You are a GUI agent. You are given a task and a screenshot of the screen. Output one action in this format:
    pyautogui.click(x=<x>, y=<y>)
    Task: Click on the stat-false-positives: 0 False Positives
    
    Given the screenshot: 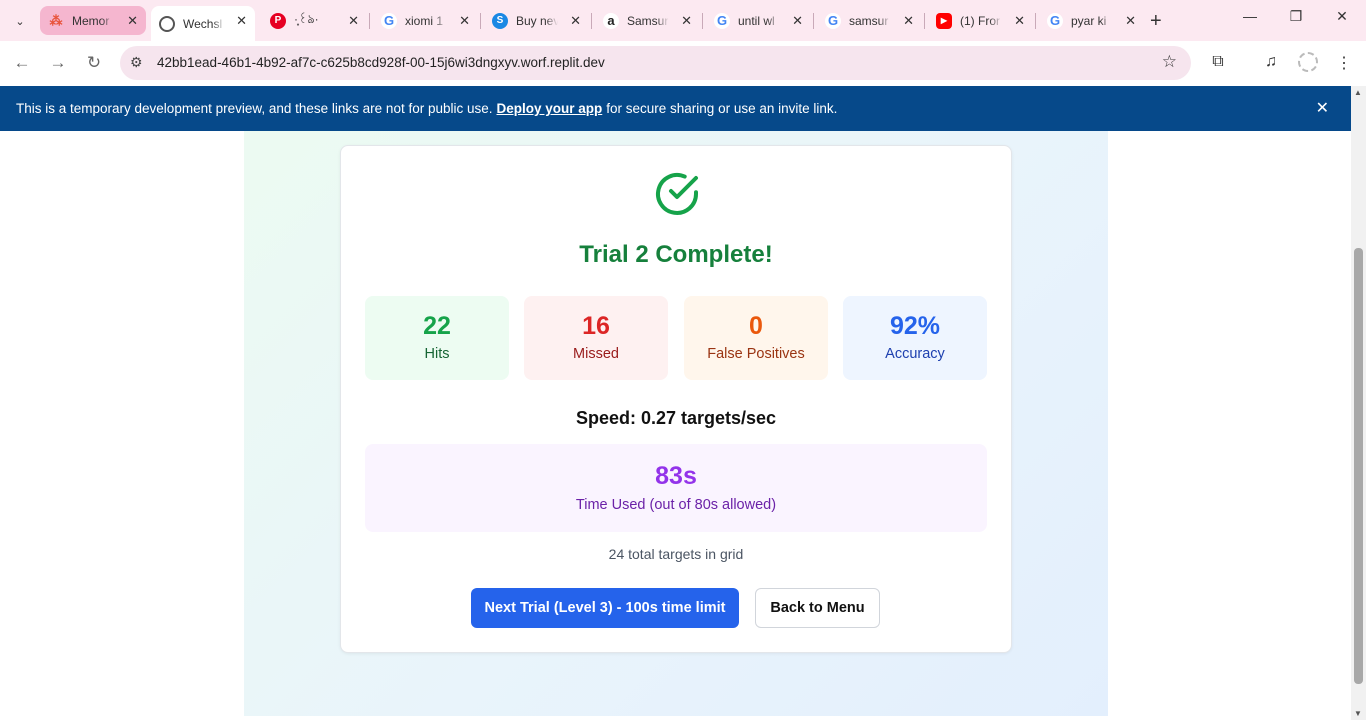 What is the action you would take?
    pyautogui.click(x=756, y=338)
    